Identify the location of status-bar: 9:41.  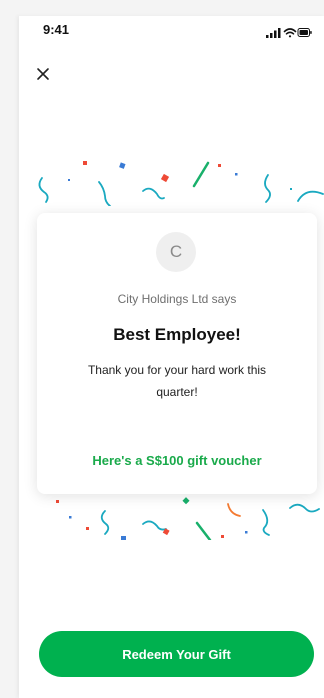
(171, 31).